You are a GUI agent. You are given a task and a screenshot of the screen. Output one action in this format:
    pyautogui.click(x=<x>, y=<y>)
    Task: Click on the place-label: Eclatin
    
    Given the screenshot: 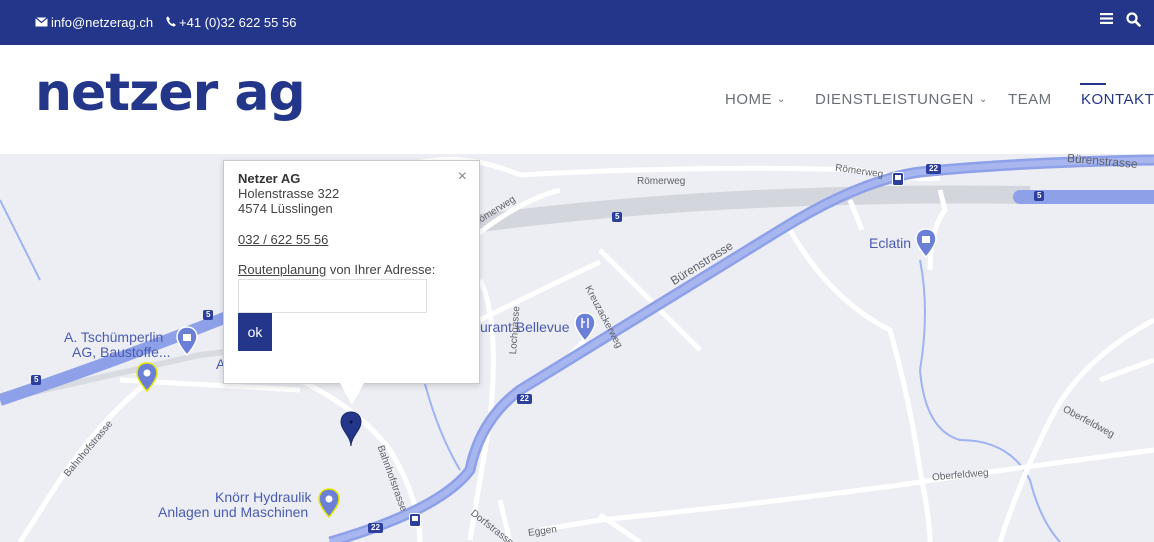 What is the action you would take?
    pyautogui.click(x=890, y=243)
    